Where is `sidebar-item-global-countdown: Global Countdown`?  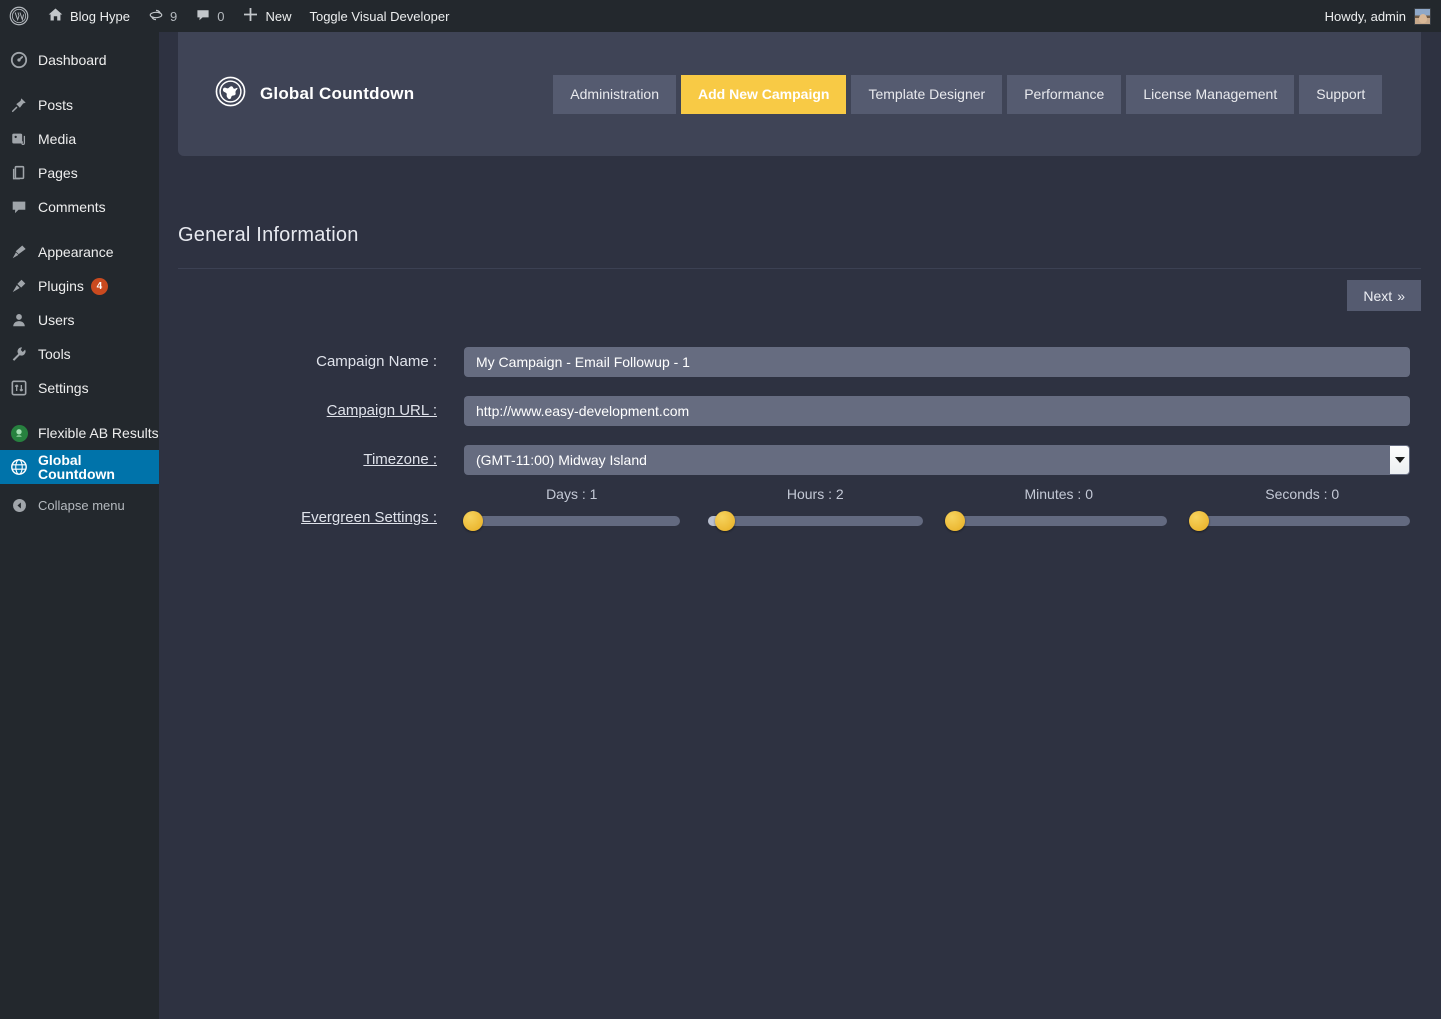
sidebar-item-global-countdown: Global Countdown is located at coordinates (83, 467).